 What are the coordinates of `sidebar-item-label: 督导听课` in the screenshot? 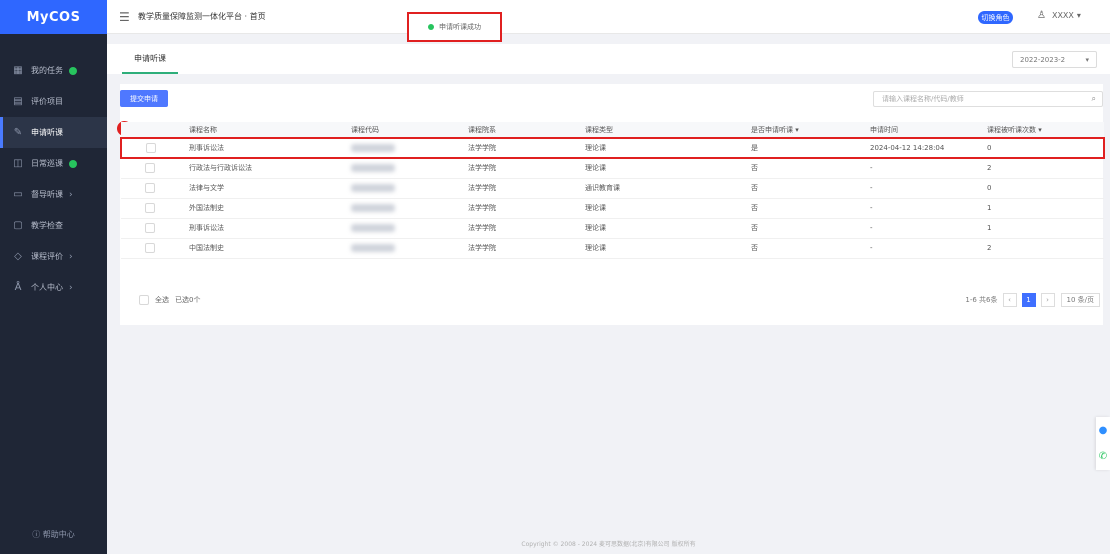 It's located at (47, 194).